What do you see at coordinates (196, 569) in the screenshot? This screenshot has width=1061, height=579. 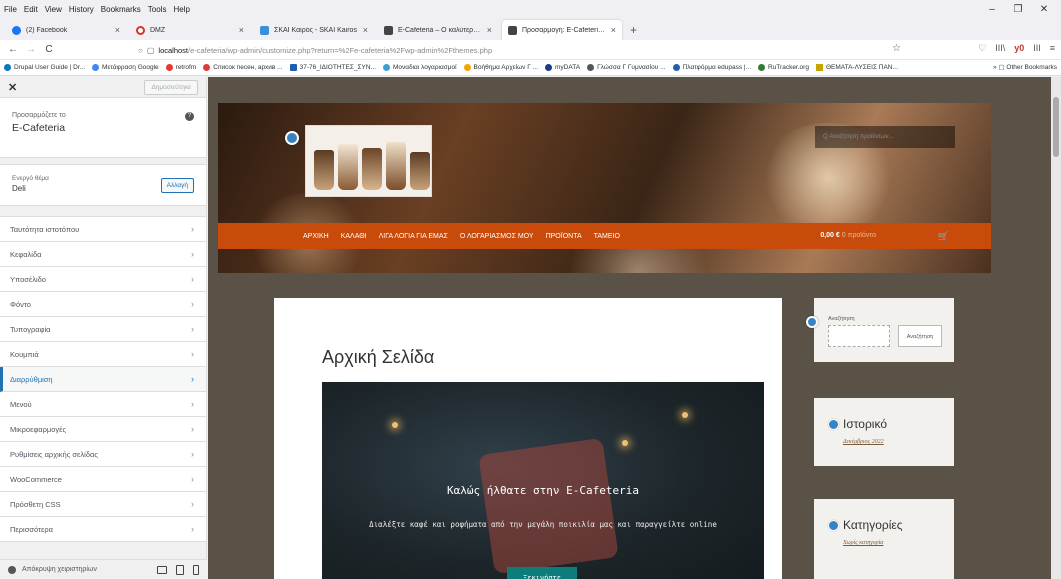 I see `mobile-preview-icon` at bounding box center [196, 569].